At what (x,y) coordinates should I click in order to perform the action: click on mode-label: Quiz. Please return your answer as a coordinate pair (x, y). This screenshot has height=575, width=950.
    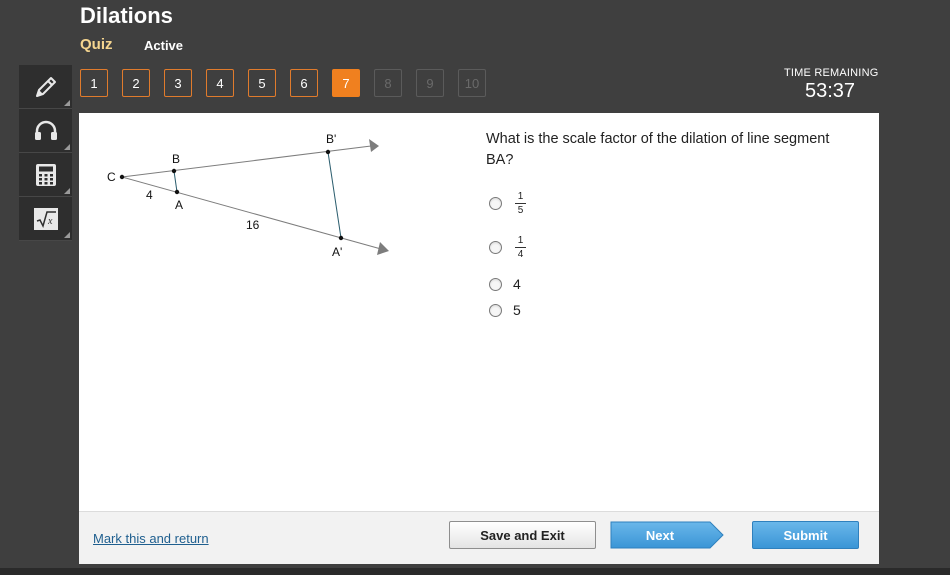
    Looking at the image, I should click on (96, 44).